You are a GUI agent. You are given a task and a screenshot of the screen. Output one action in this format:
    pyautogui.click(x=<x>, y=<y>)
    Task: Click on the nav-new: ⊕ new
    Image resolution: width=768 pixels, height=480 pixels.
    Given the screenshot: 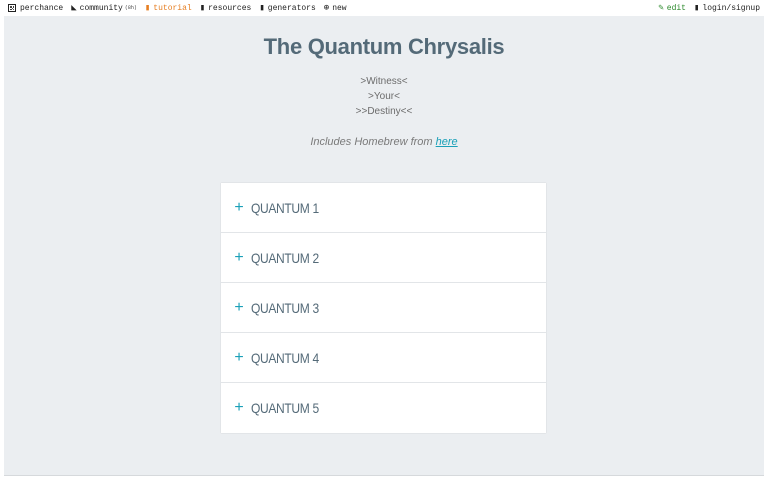 What is the action you would take?
    pyautogui.click(x=335, y=8)
    